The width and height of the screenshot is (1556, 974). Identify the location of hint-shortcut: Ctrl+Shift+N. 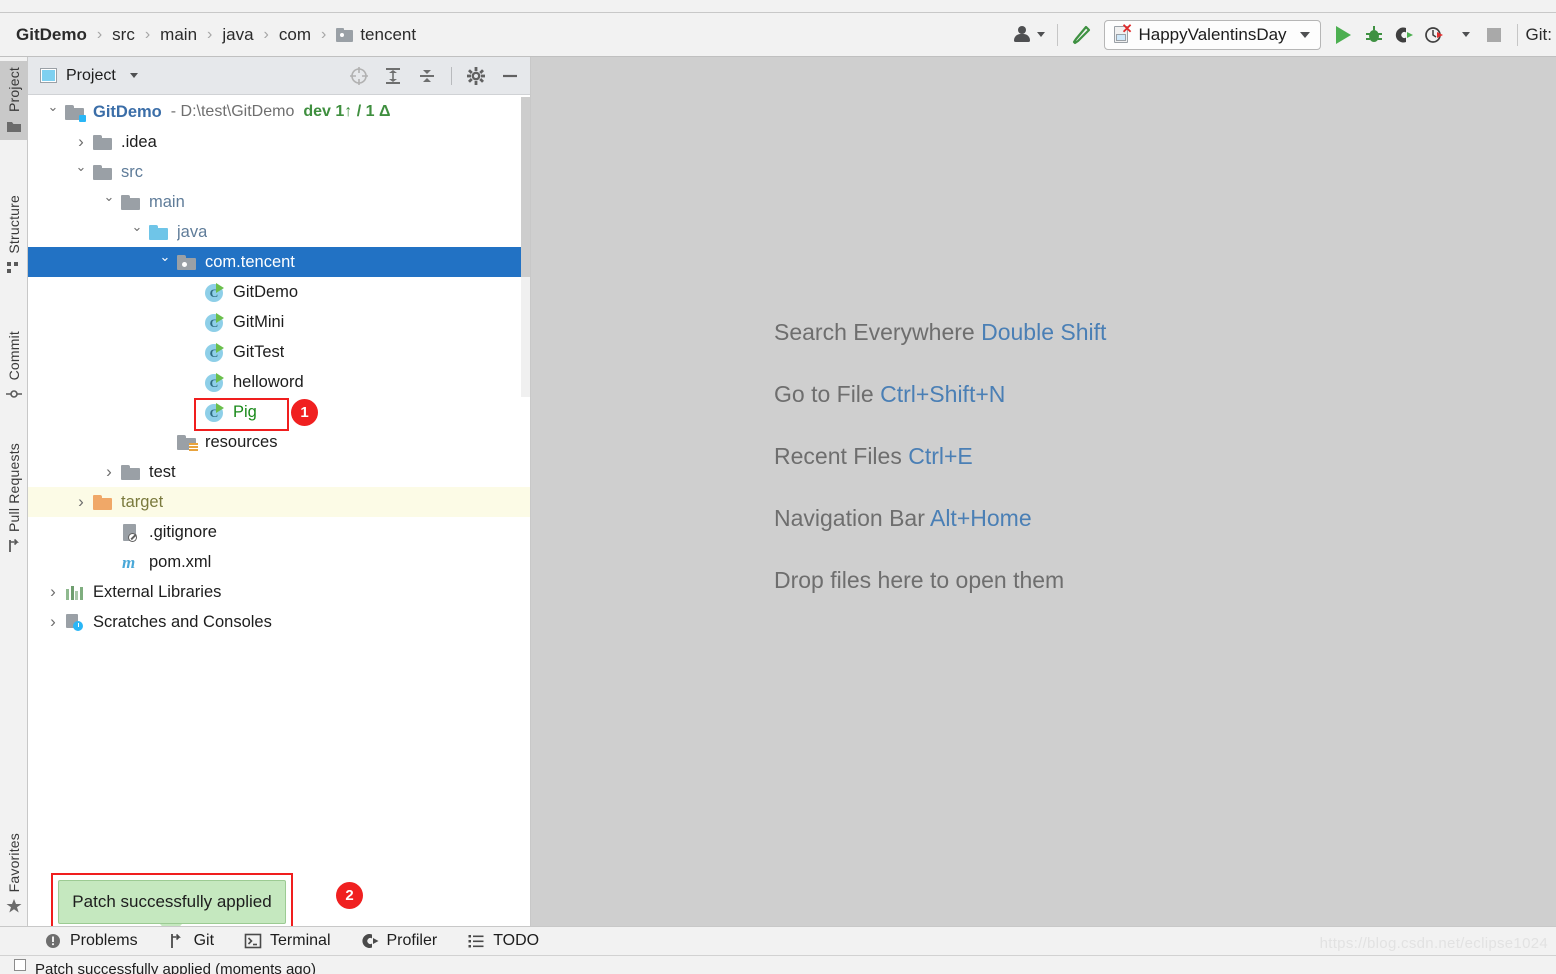
(943, 394).